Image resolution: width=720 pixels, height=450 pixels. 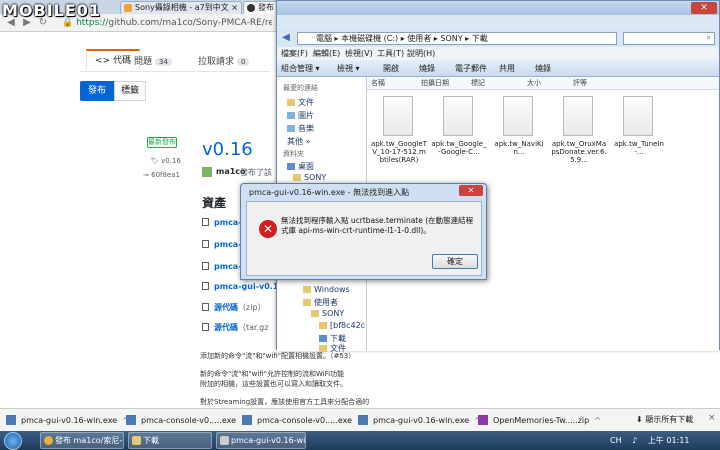 I want to click on tag-link: 🏷 v0.16, so click(x=165, y=161).